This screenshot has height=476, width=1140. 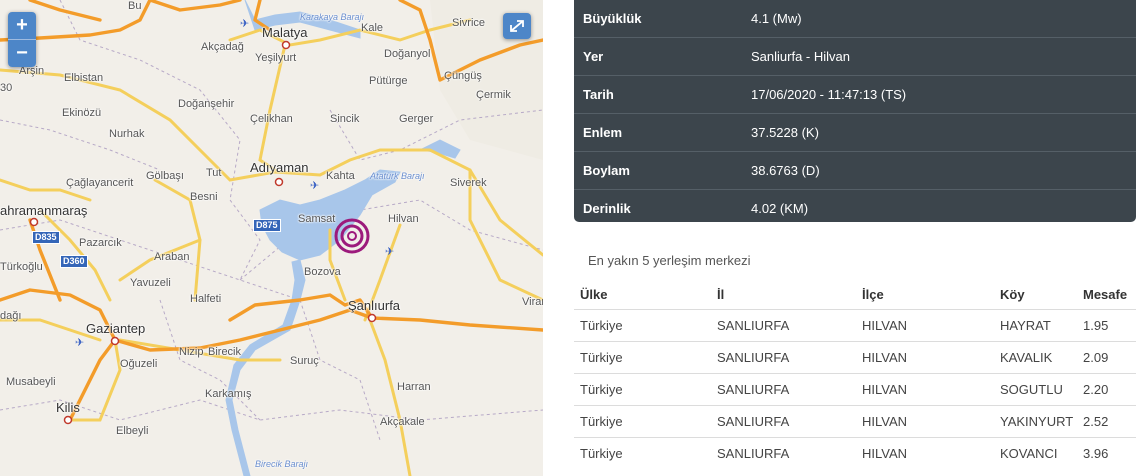 I want to click on info-value: 38.6763 (D), so click(x=785, y=170).